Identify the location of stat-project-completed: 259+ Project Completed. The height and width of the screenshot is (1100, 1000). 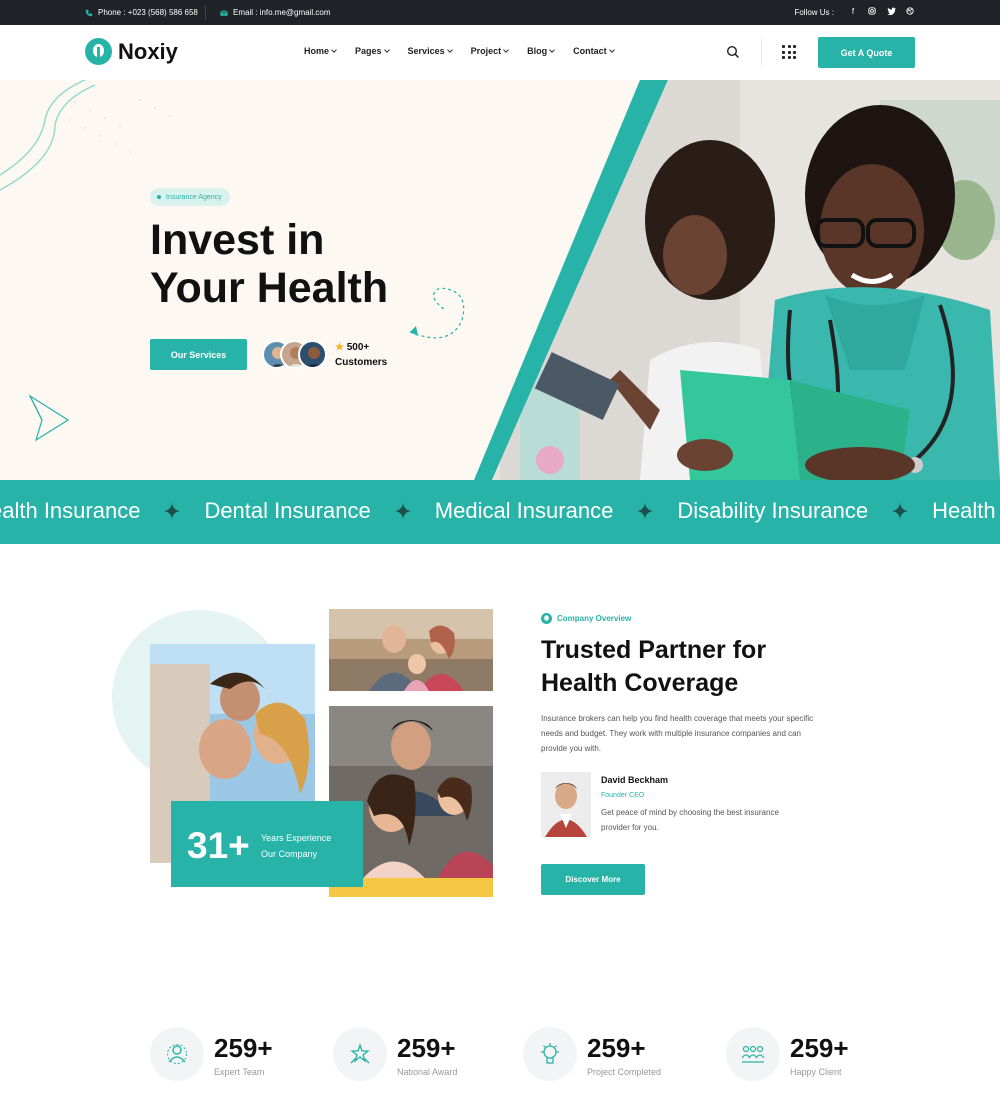
(598, 1055).